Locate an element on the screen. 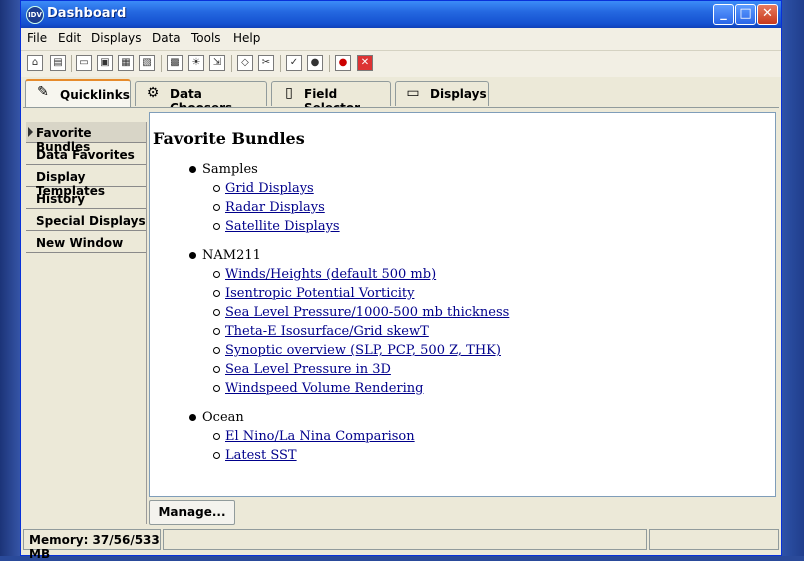 The width and height of the screenshot is (804, 561). minimize-button: _ is located at coordinates (723, 14).